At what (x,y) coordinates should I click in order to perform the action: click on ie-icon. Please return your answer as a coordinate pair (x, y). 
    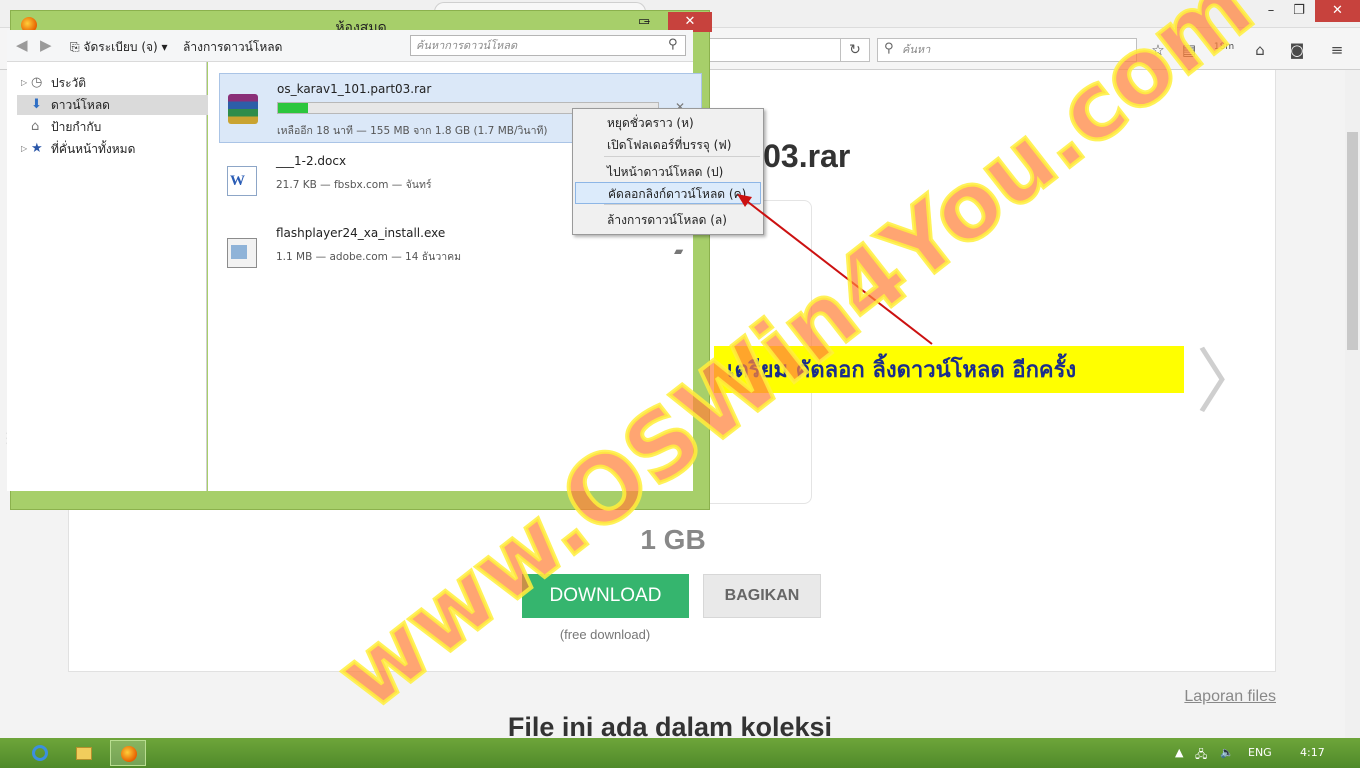
    Looking at the image, I should click on (40, 753).